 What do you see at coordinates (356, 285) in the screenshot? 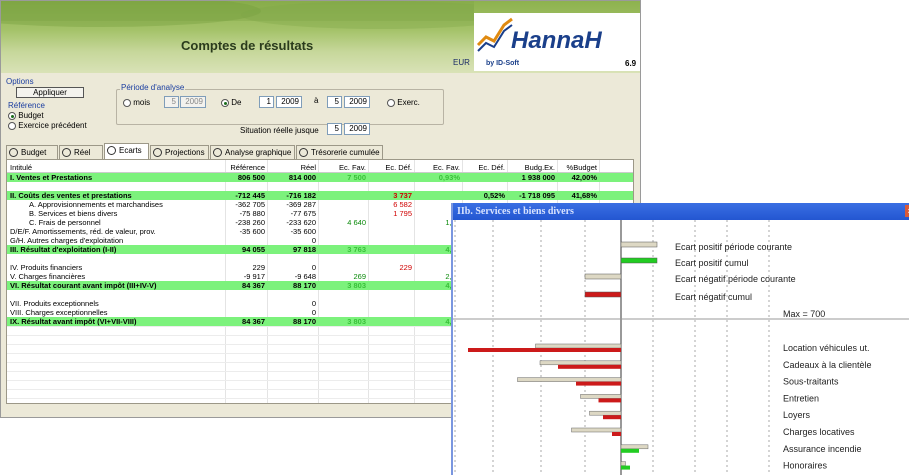
I see `cell-fav: 3 803` at bounding box center [356, 285].